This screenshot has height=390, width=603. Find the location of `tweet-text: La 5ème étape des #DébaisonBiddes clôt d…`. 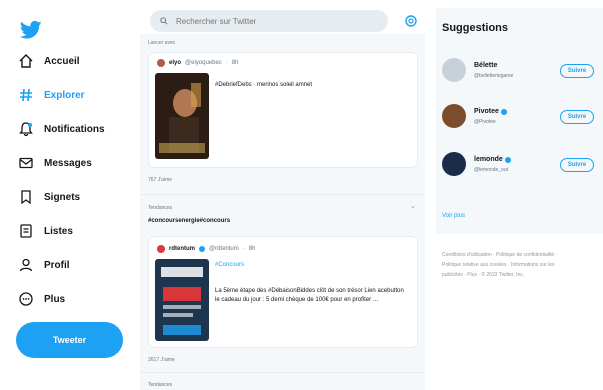

tweet-text: La 5ème étape des #DébaisonBiddes clôt d… is located at coordinates (309, 295).